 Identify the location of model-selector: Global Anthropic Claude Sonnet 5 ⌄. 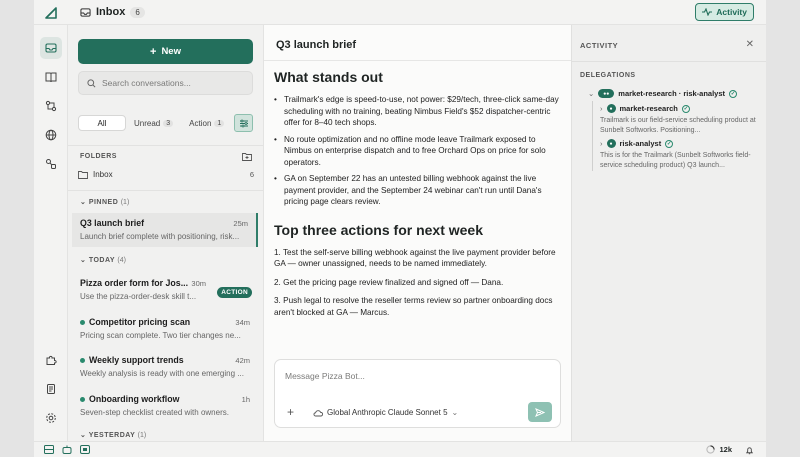
(385, 412).